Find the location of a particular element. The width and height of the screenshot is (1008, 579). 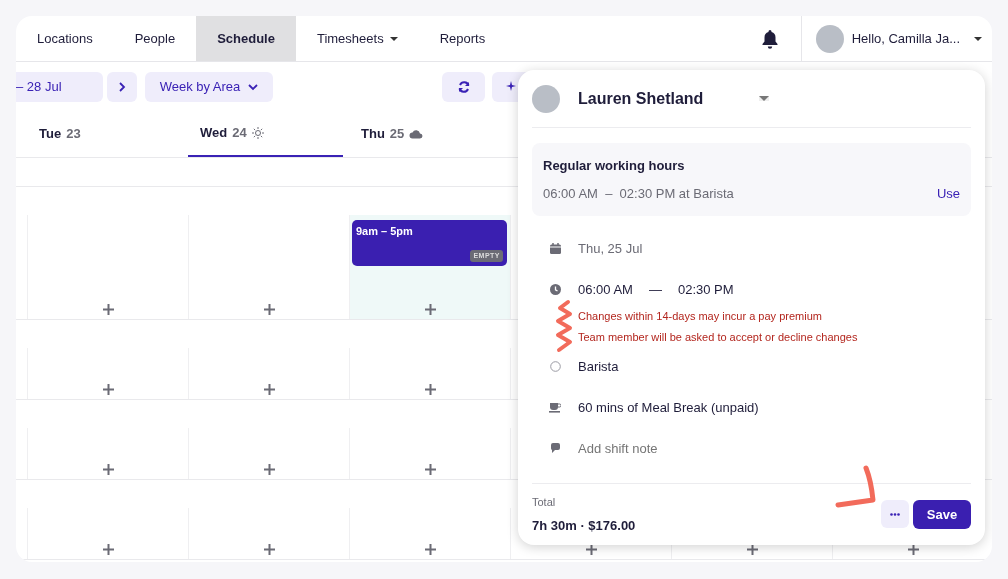

day-header: Wed 24 is located at coordinates (265, 133).